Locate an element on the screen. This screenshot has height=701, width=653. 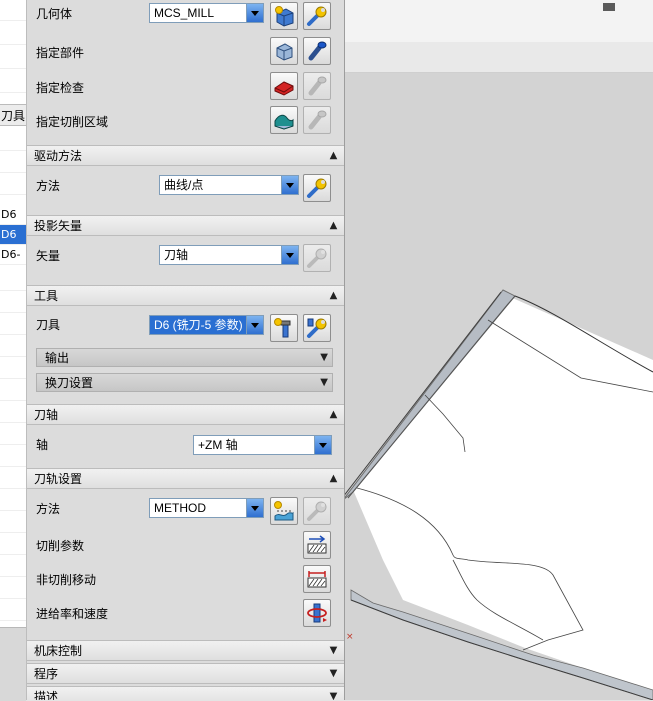
new-method-button is located at coordinates (284, 511).